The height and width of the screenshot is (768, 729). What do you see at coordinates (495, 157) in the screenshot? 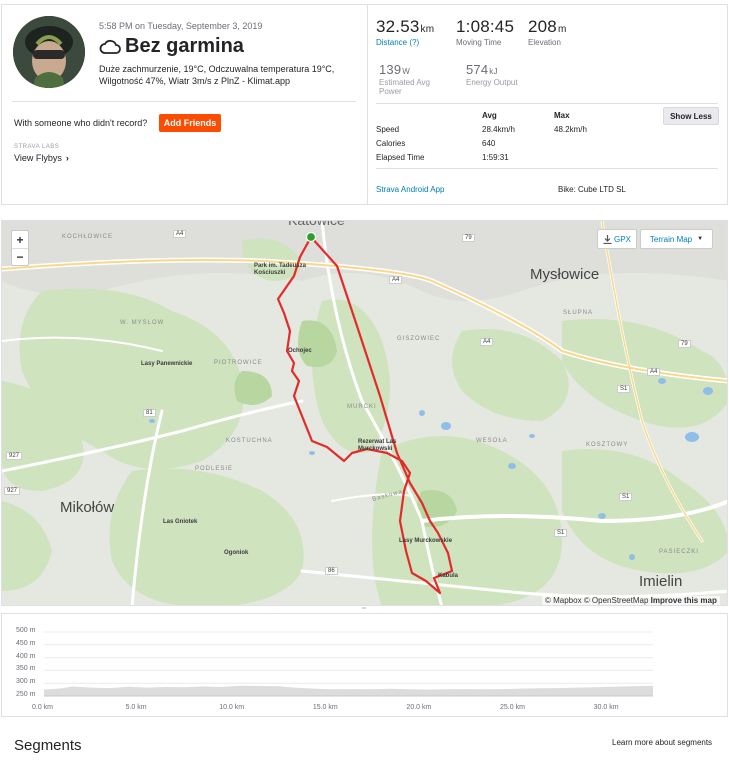
I see `row-avg: 1:59:31` at bounding box center [495, 157].